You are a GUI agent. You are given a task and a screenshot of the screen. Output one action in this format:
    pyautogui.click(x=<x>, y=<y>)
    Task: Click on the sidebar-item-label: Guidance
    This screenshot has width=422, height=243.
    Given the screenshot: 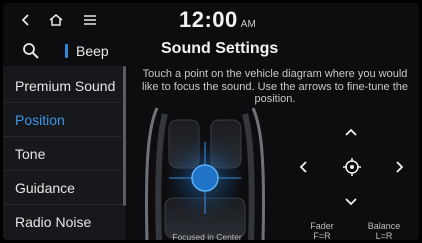 What is the action you would take?
    pyautogui.click(x=45, y=187)
    